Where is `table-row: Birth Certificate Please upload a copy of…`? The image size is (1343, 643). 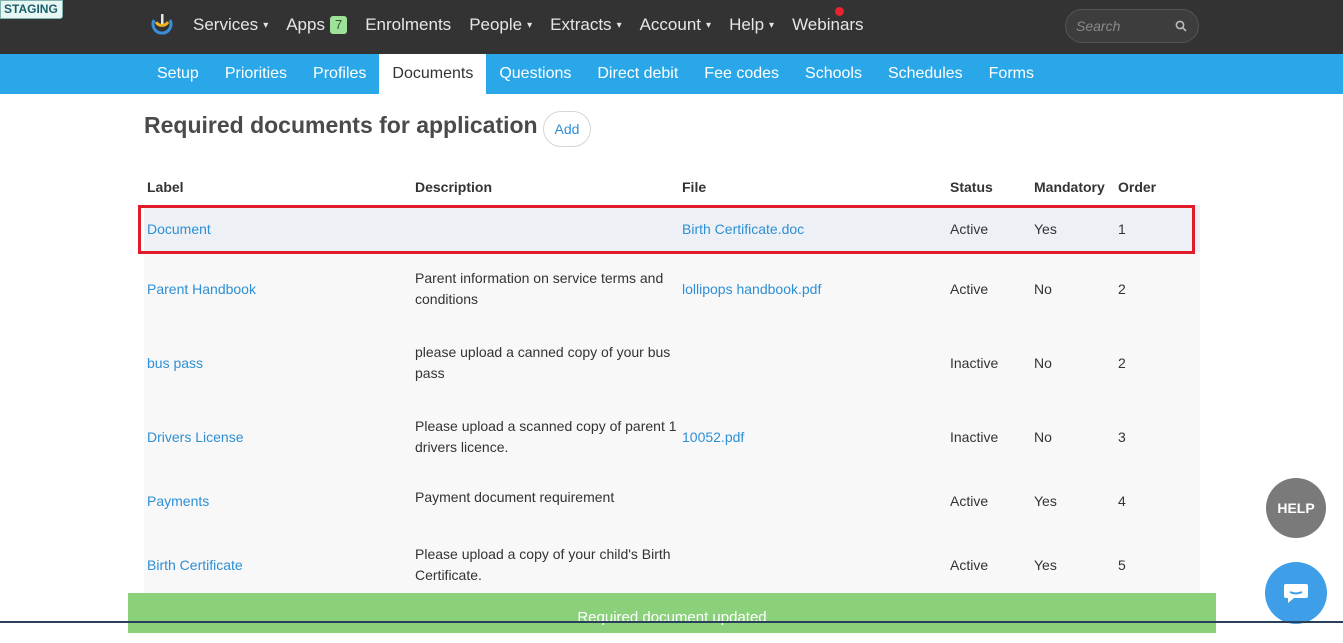
table-row: Birth Certificate Please upload a copy of… is located at coordinates (672, 565).